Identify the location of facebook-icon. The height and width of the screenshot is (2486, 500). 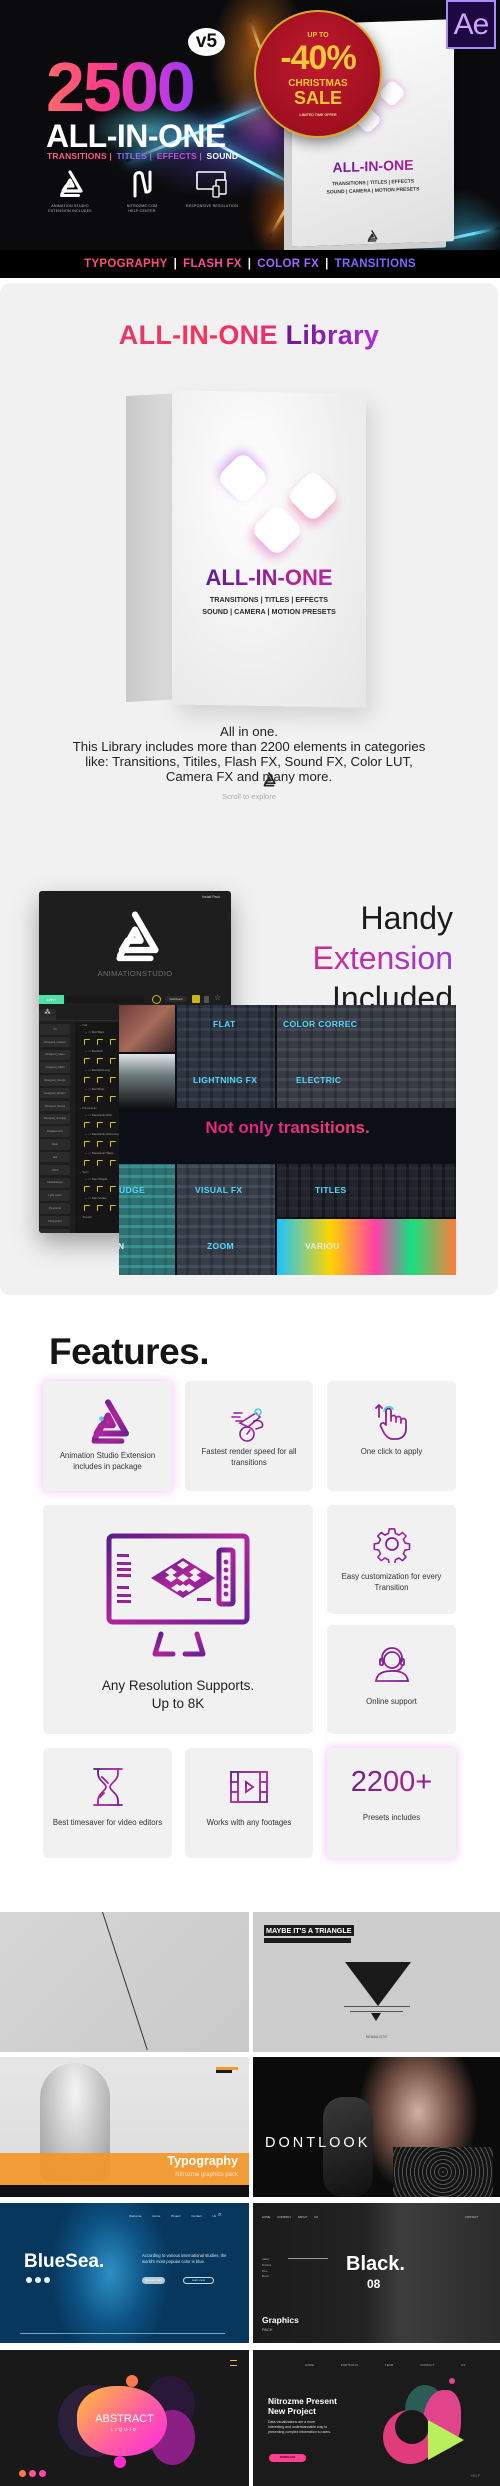
(38, 2280).